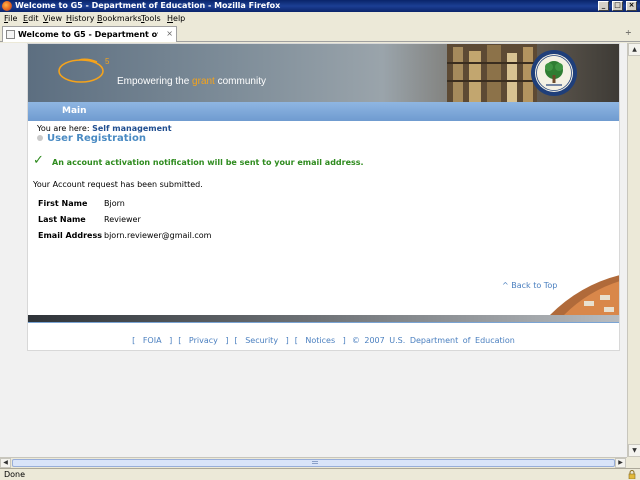 The image size is (640, 480). Describe the element at coordinates (240, 81) in the screenshot. I see `tagline-text-end: community` at that location.